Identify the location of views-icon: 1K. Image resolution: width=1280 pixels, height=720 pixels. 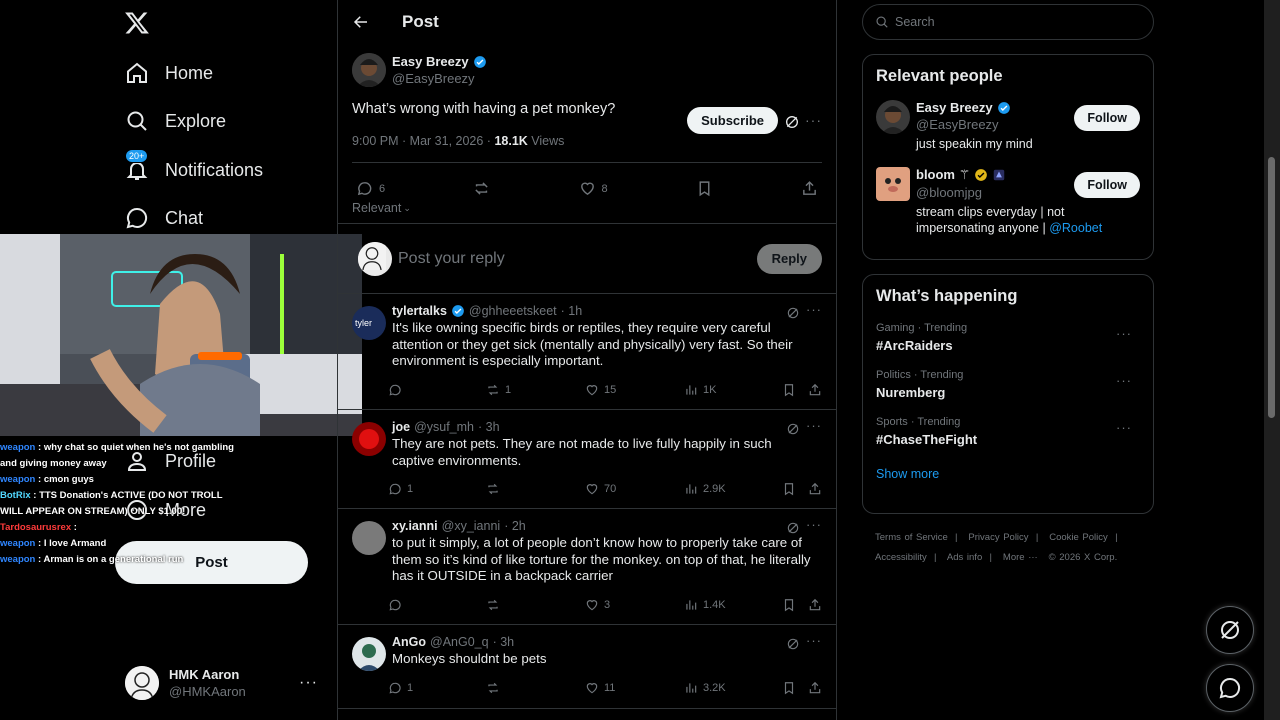
(700, 390).